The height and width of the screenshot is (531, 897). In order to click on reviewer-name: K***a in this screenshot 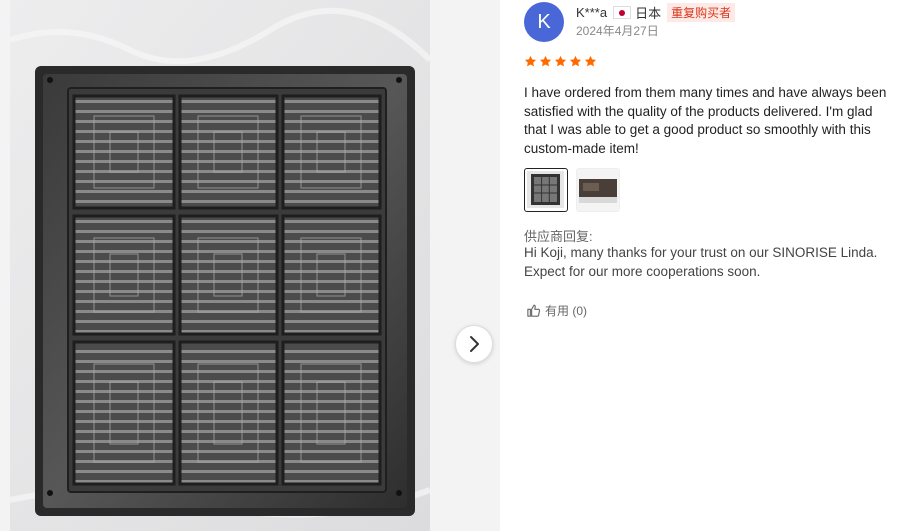, I will do `click(592, 12)`.